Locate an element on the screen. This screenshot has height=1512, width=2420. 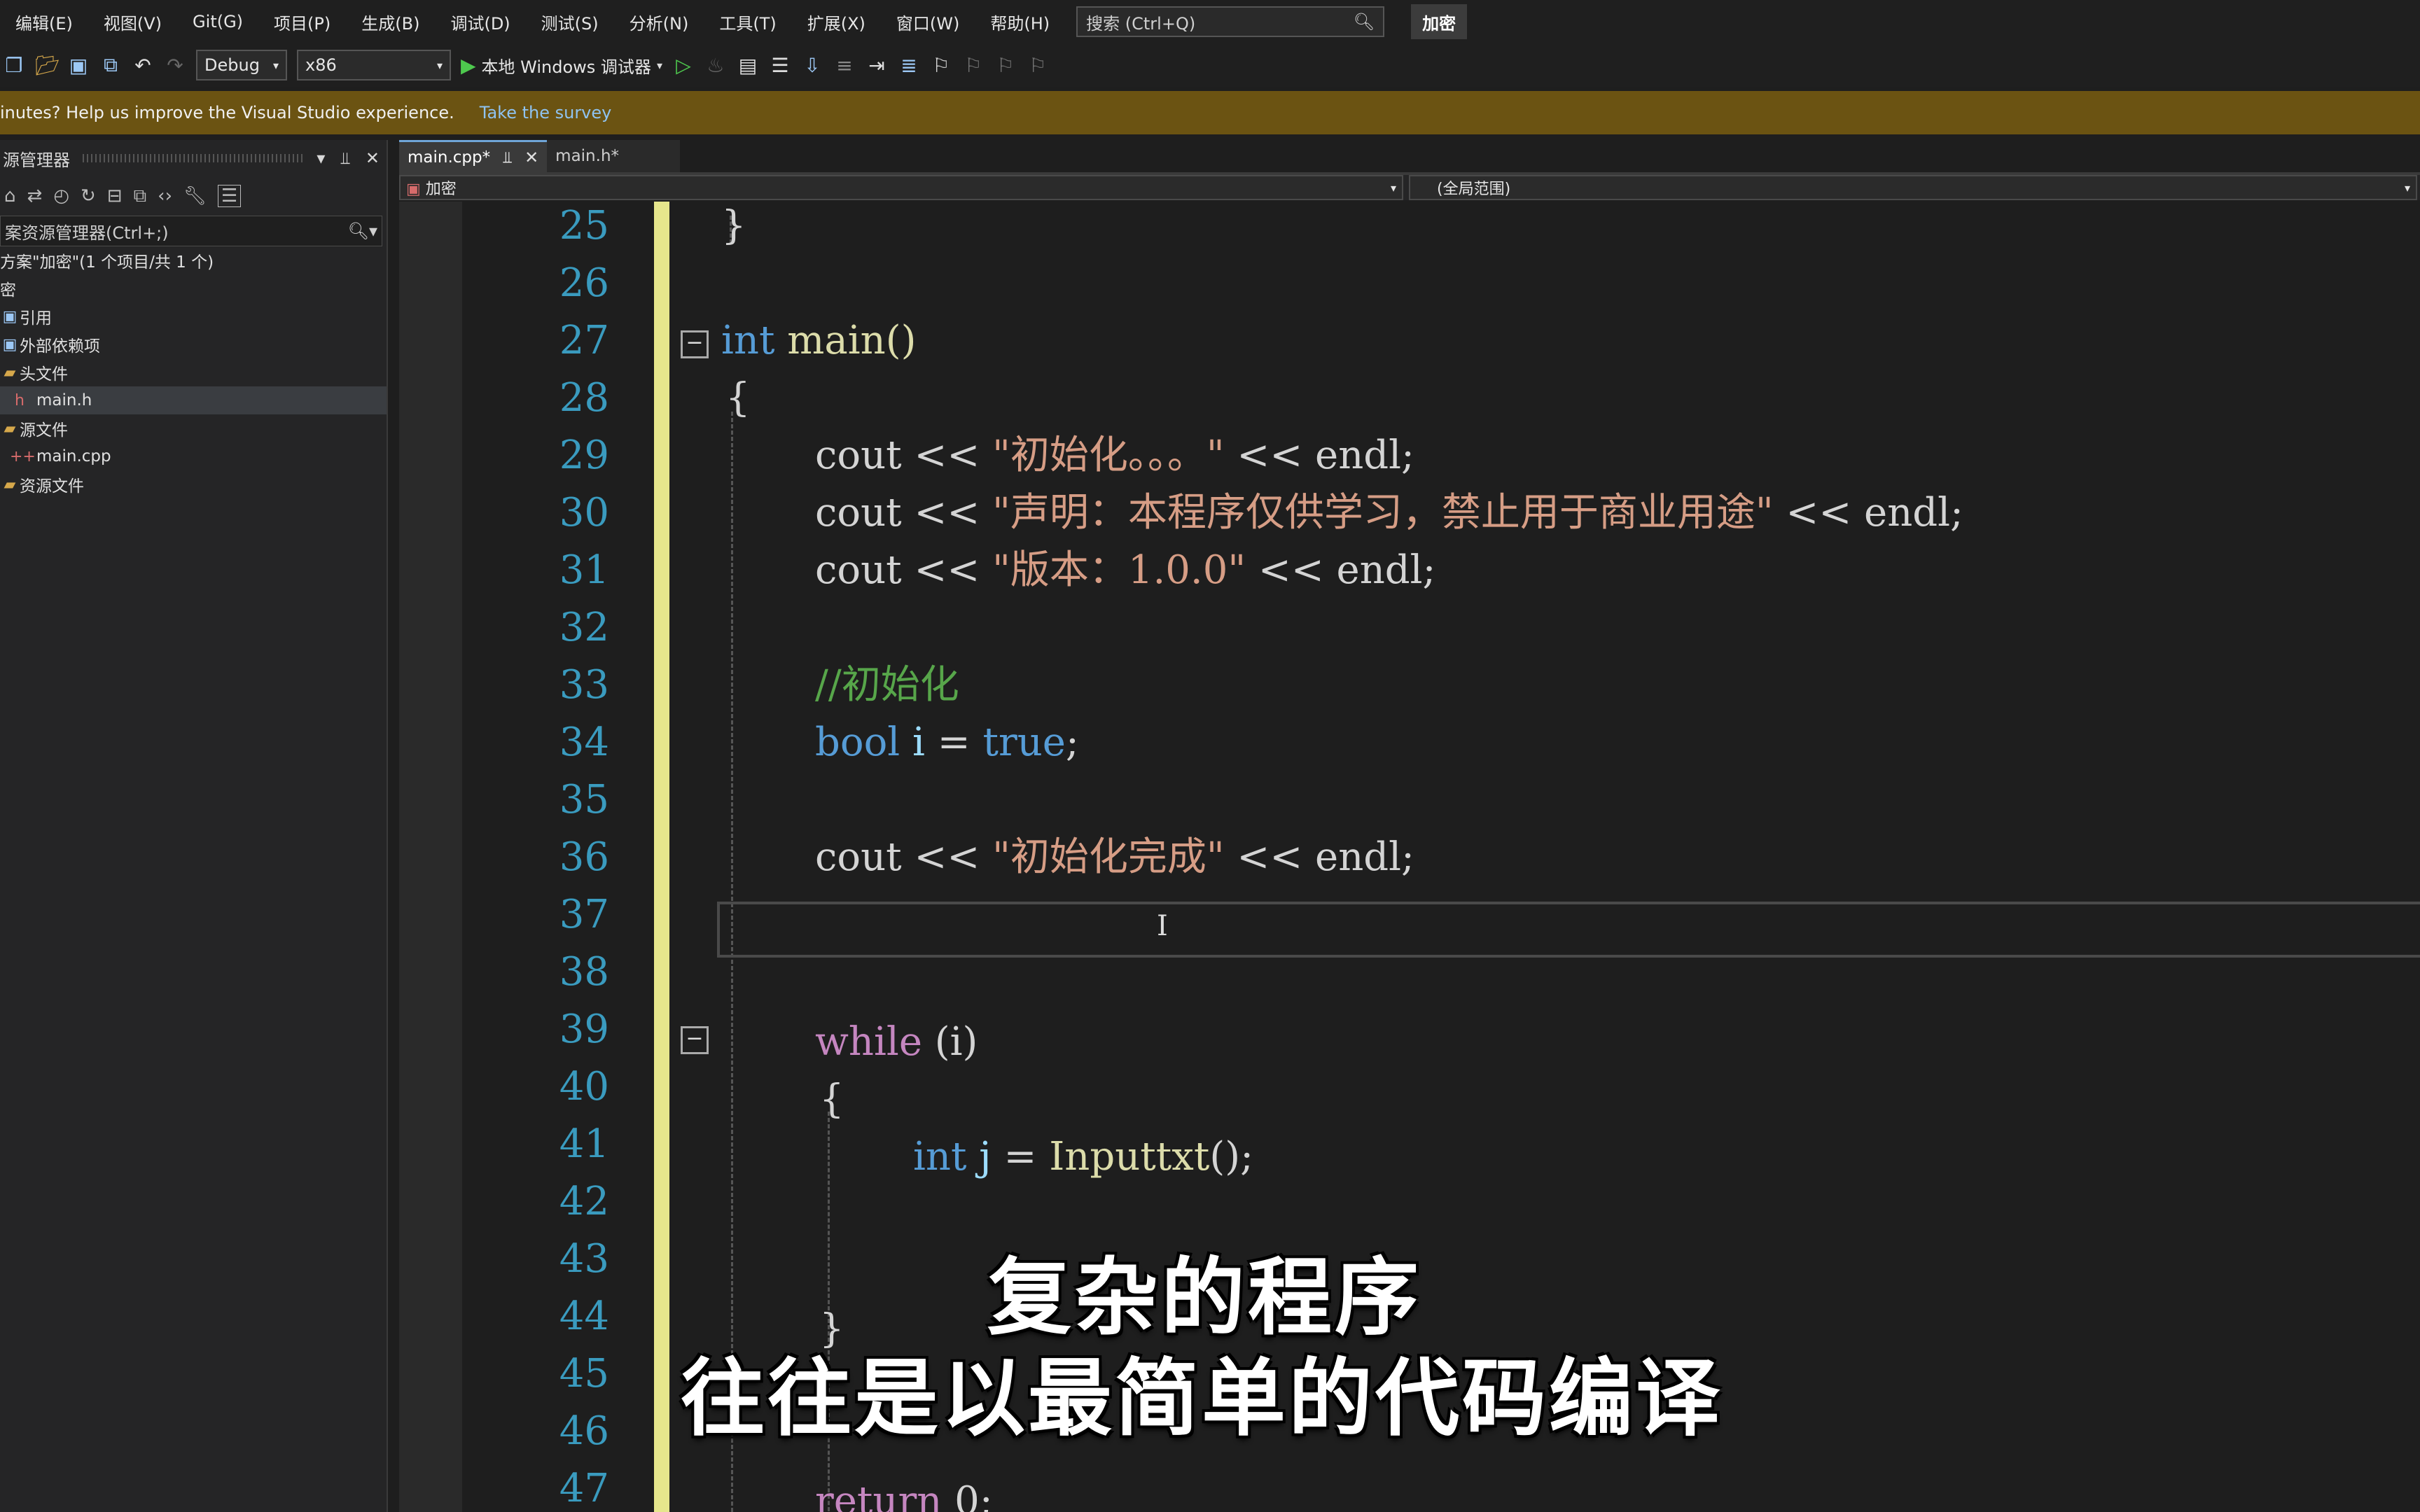
project-icon: ▣ is located at coordinates (413, 189).